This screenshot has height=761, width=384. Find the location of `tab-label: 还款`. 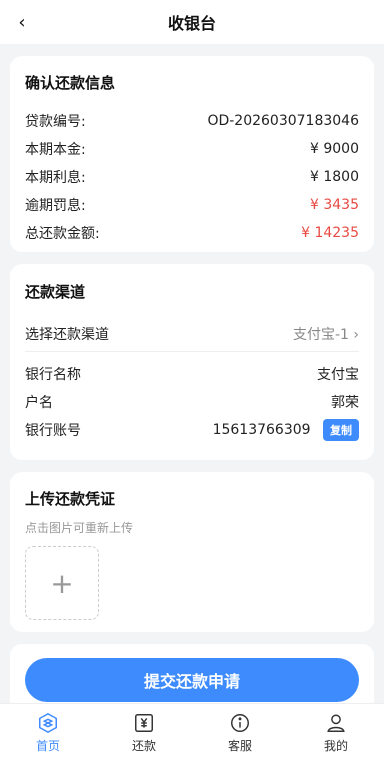

tab-label: 还款 is located at coordinates (143, 745).